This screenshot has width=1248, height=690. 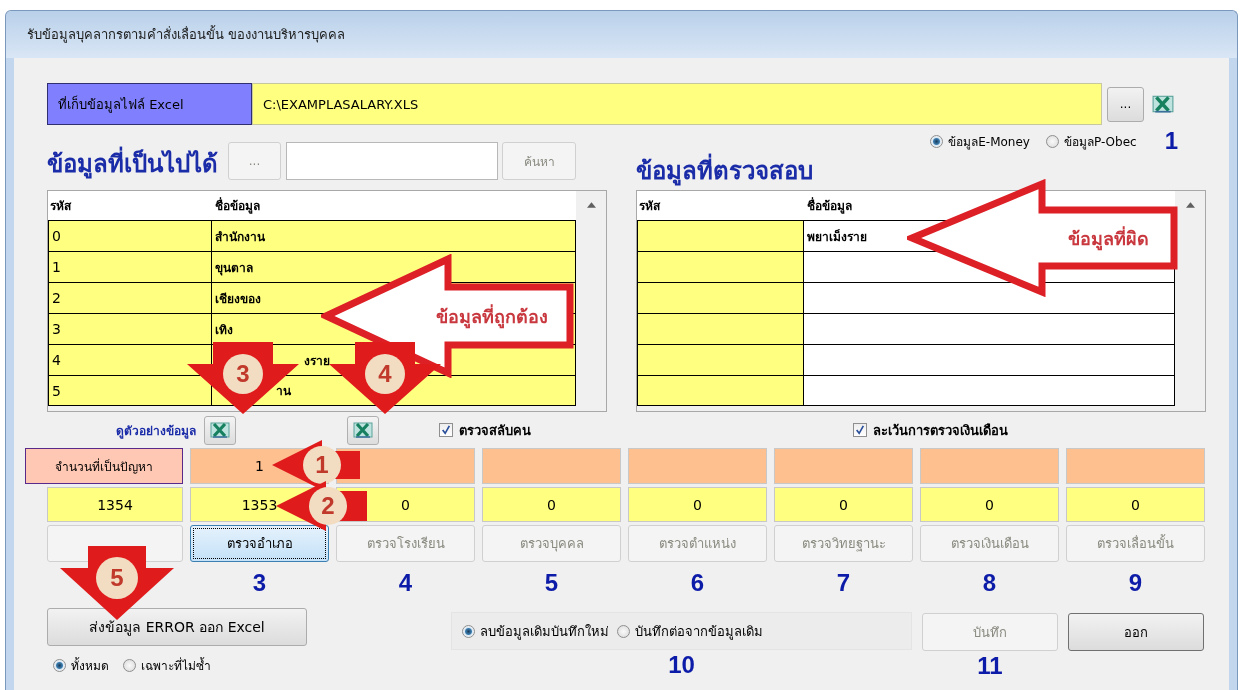 What do you see at coordinates (259, 583) in the screenshot?
I see `step-number: 3` at bounding box center [259, 583].